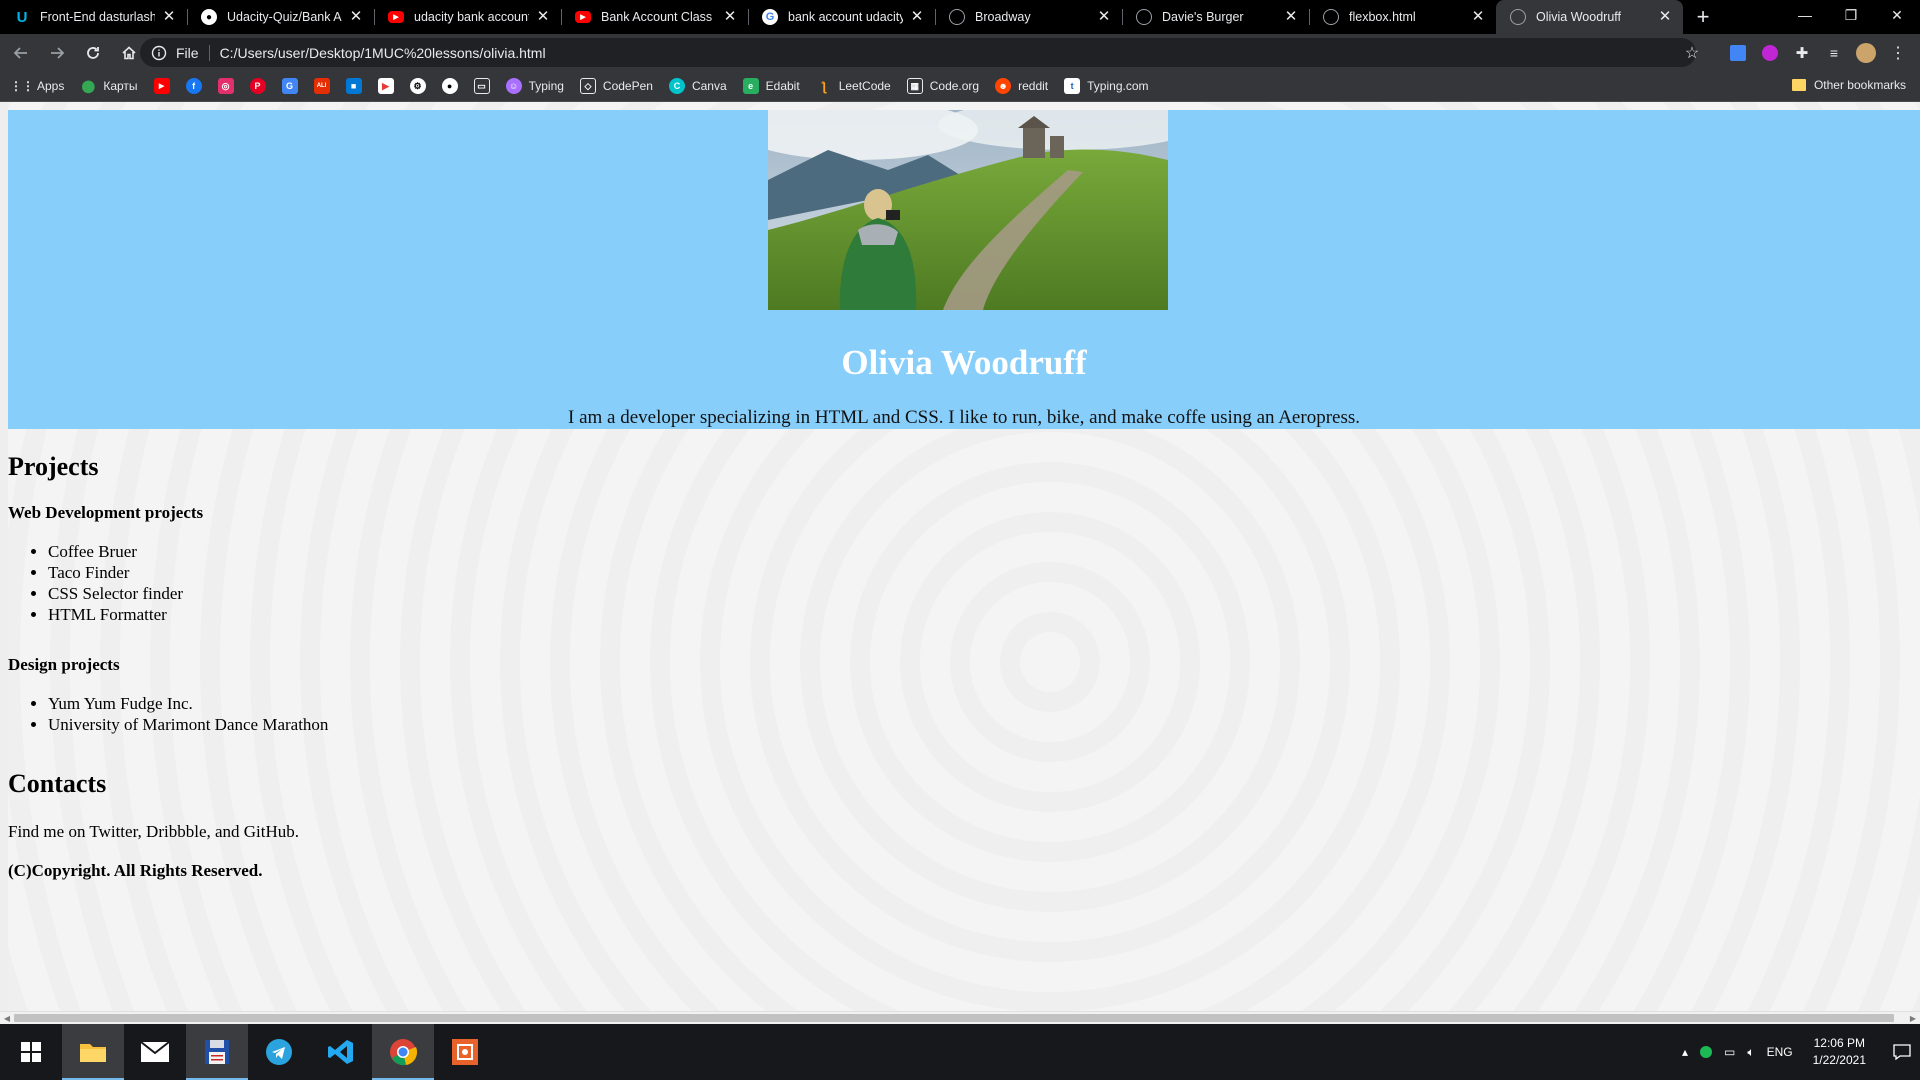 The height and width of the screenshot is (1080, 1920). I want to click on info-icon, so click(159, 53).